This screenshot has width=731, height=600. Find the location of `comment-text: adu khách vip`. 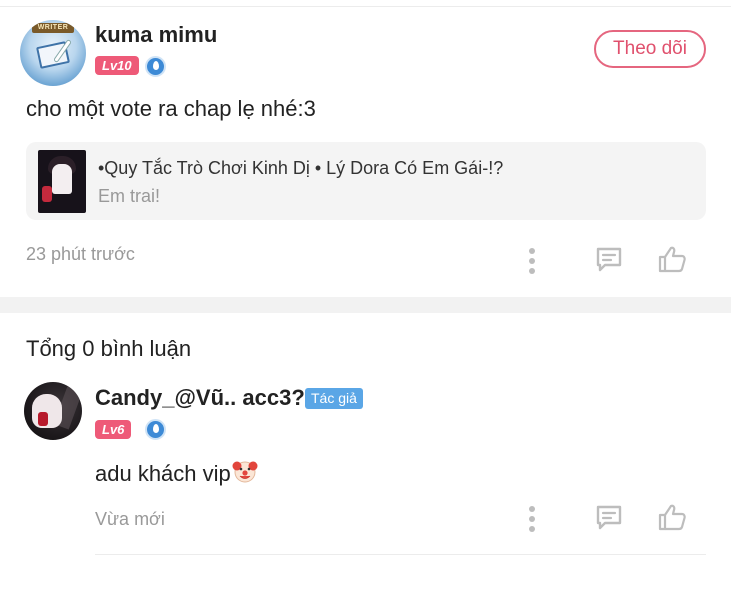

comment-text: adu khách vip is located at coordinates (176, 472).